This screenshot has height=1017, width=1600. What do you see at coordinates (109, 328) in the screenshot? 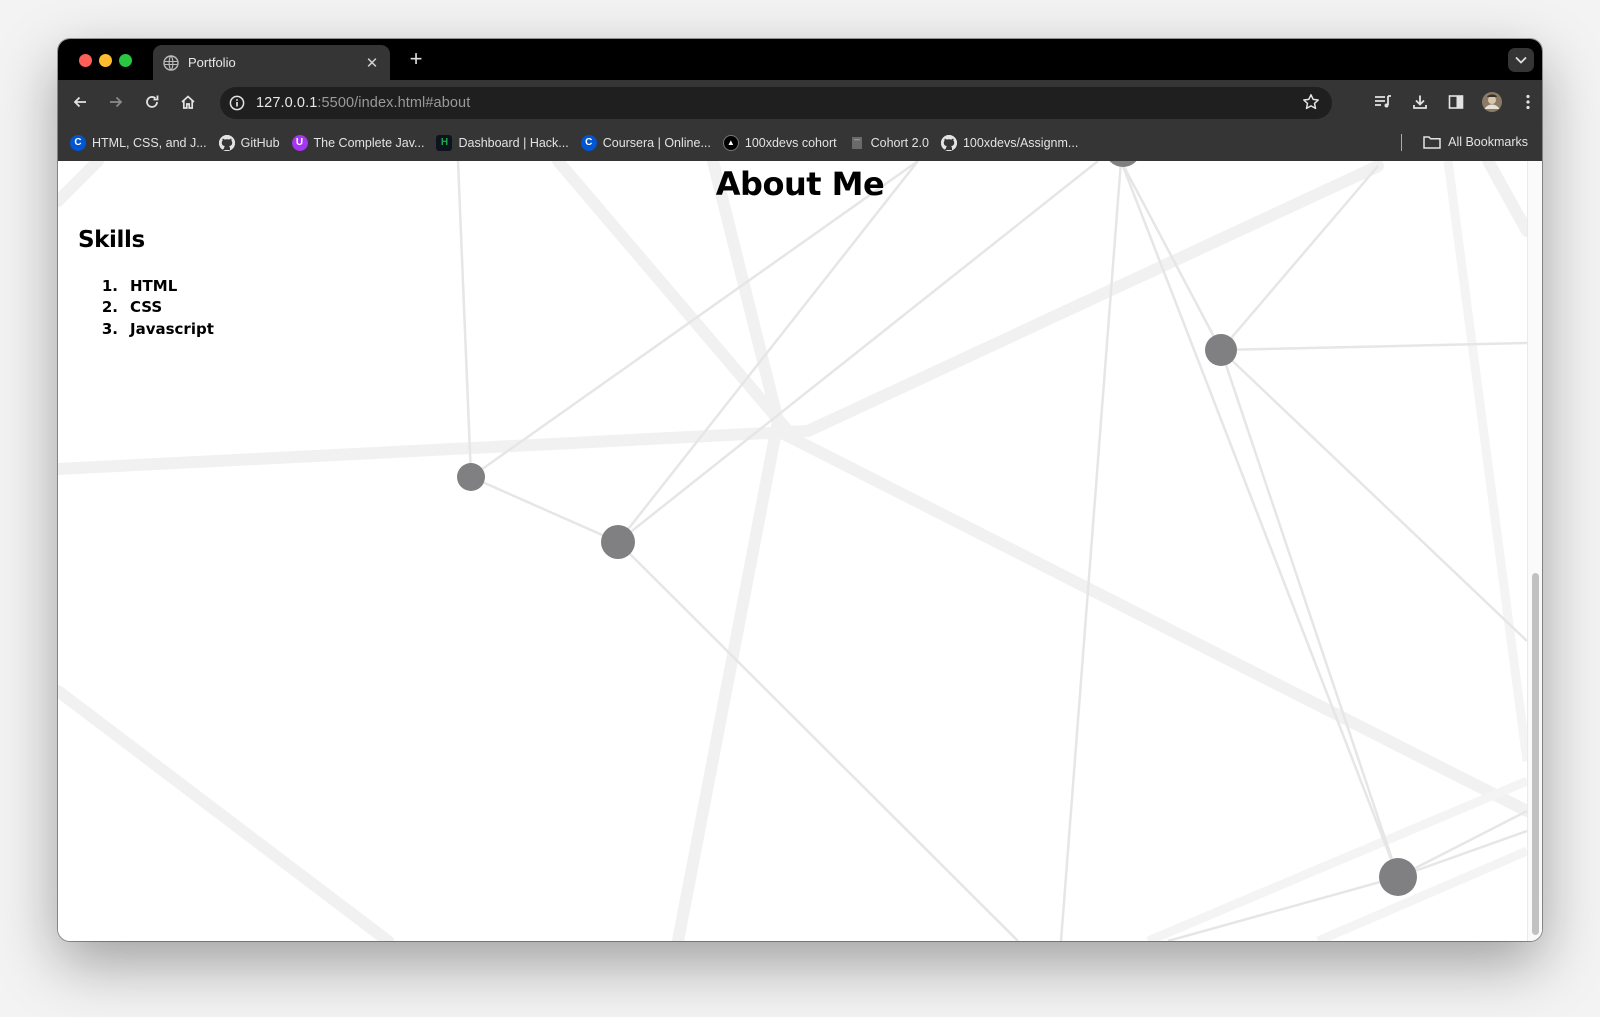
I see `list-number: 3.` at bounding box center [109, 328].